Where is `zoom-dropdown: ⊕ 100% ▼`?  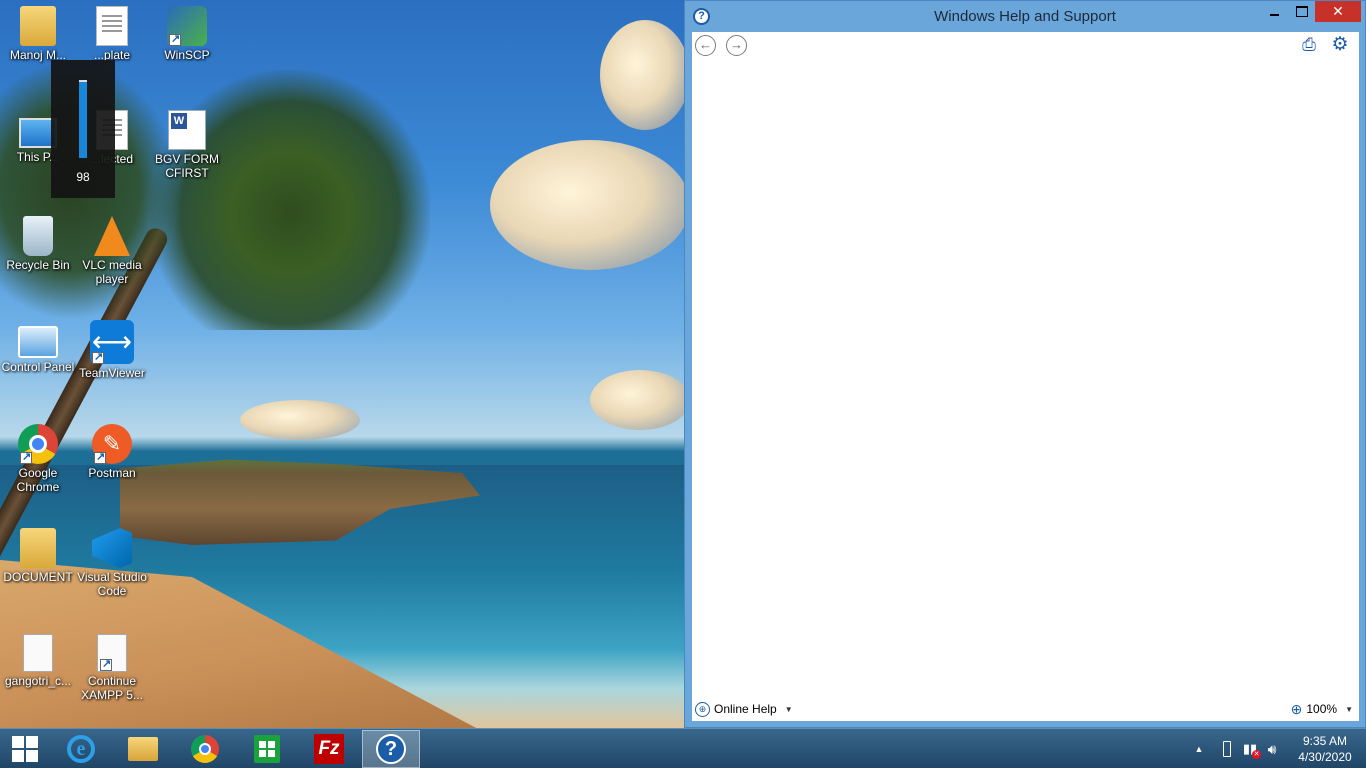
zoom-dropdown: ⊕ 100% ▼ is located at coordinates (1322, 709).